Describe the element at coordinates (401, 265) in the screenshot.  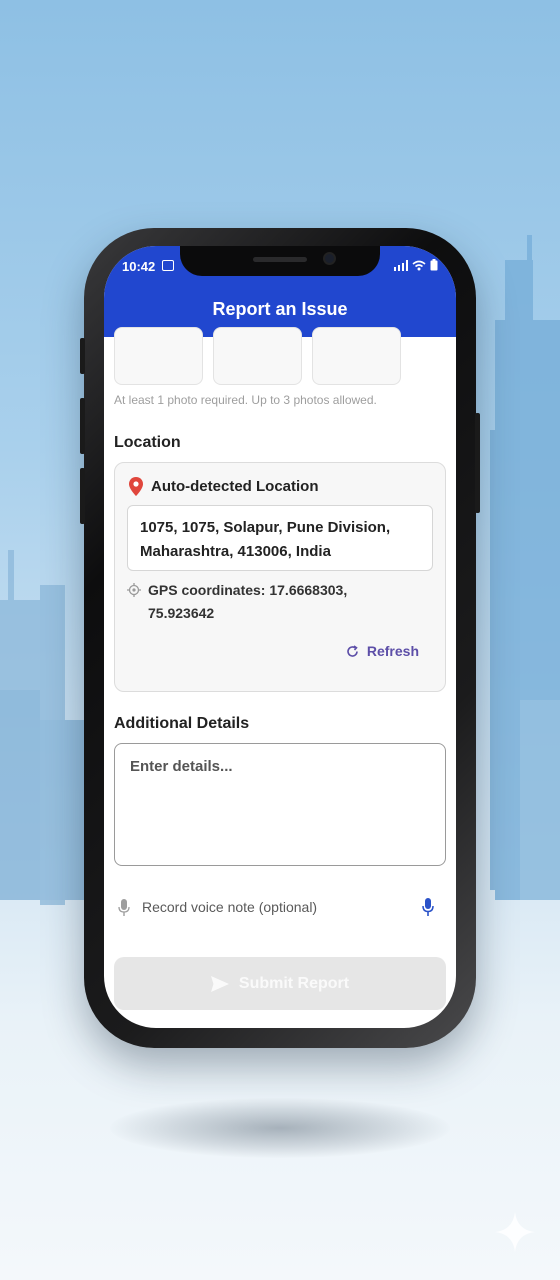
I see `signal-icon` at that location.